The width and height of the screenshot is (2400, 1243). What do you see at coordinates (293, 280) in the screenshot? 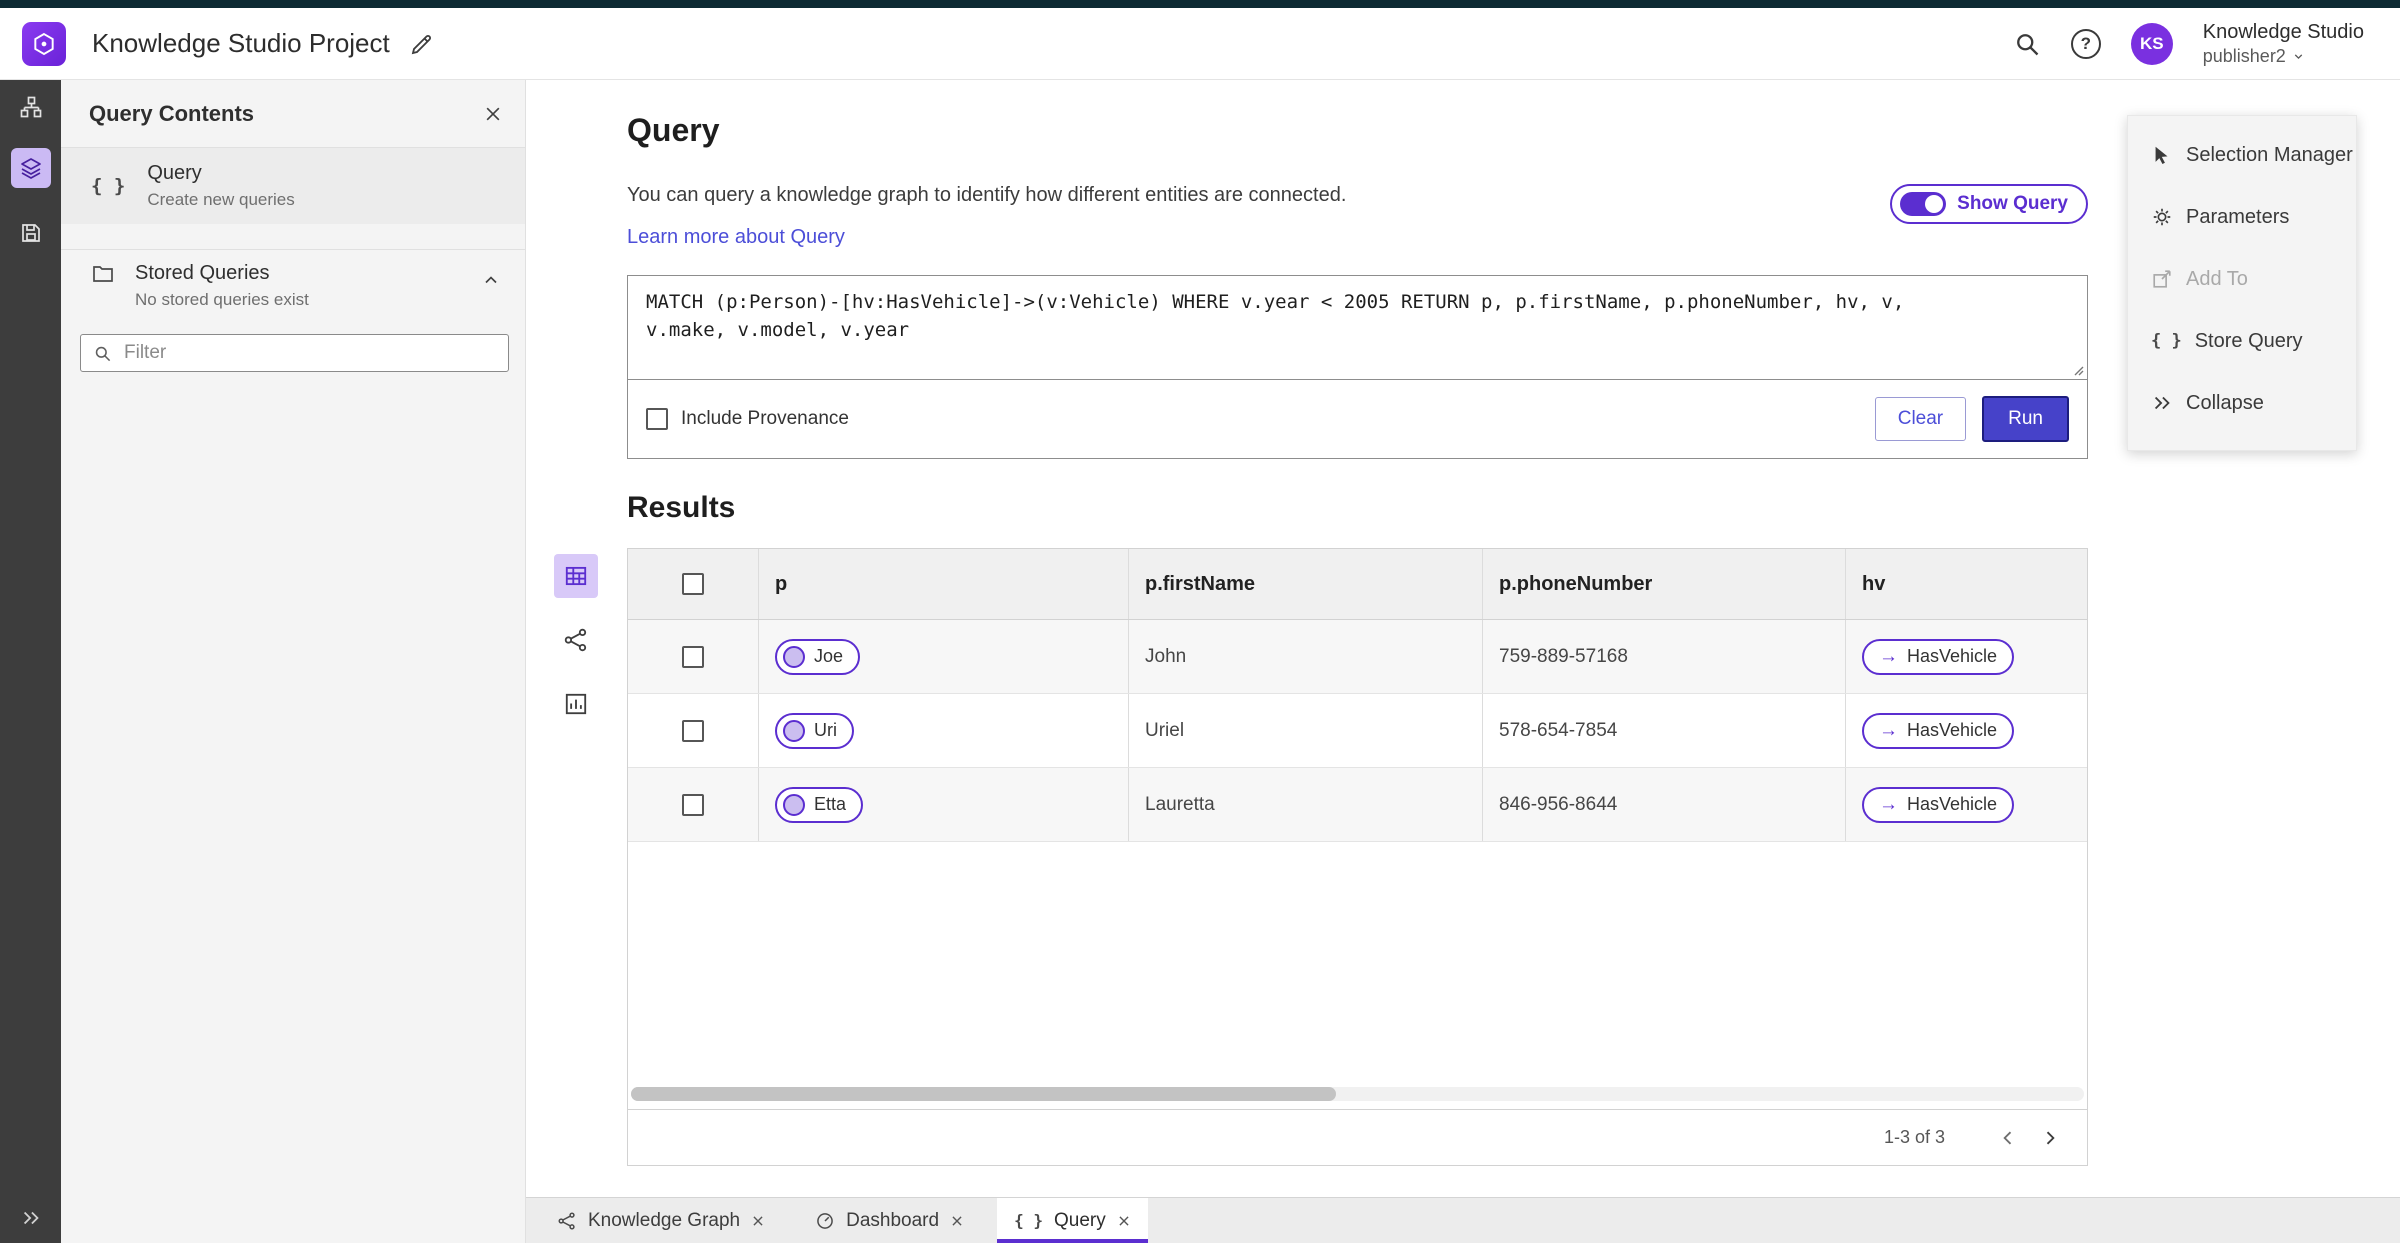
I see `stored-queries-section: Stored Queries No stored queries exist` at bounding box center [293, 280].